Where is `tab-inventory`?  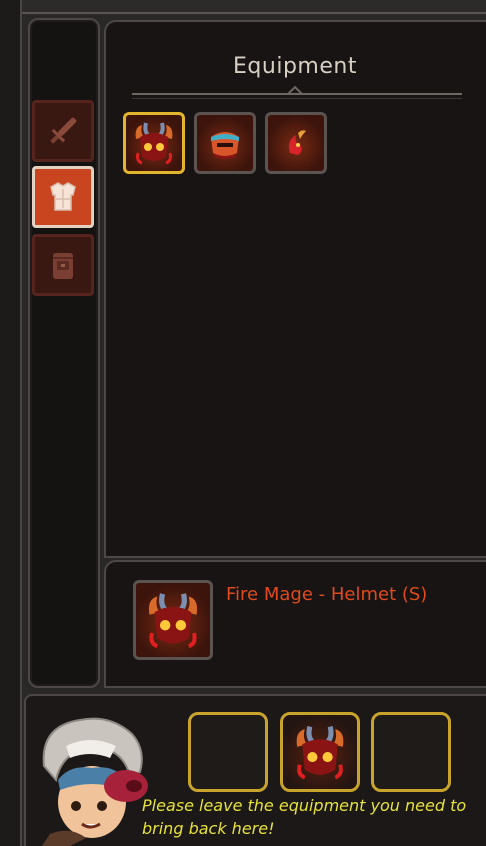 tab-inventory is located at coordinates (63, 265).